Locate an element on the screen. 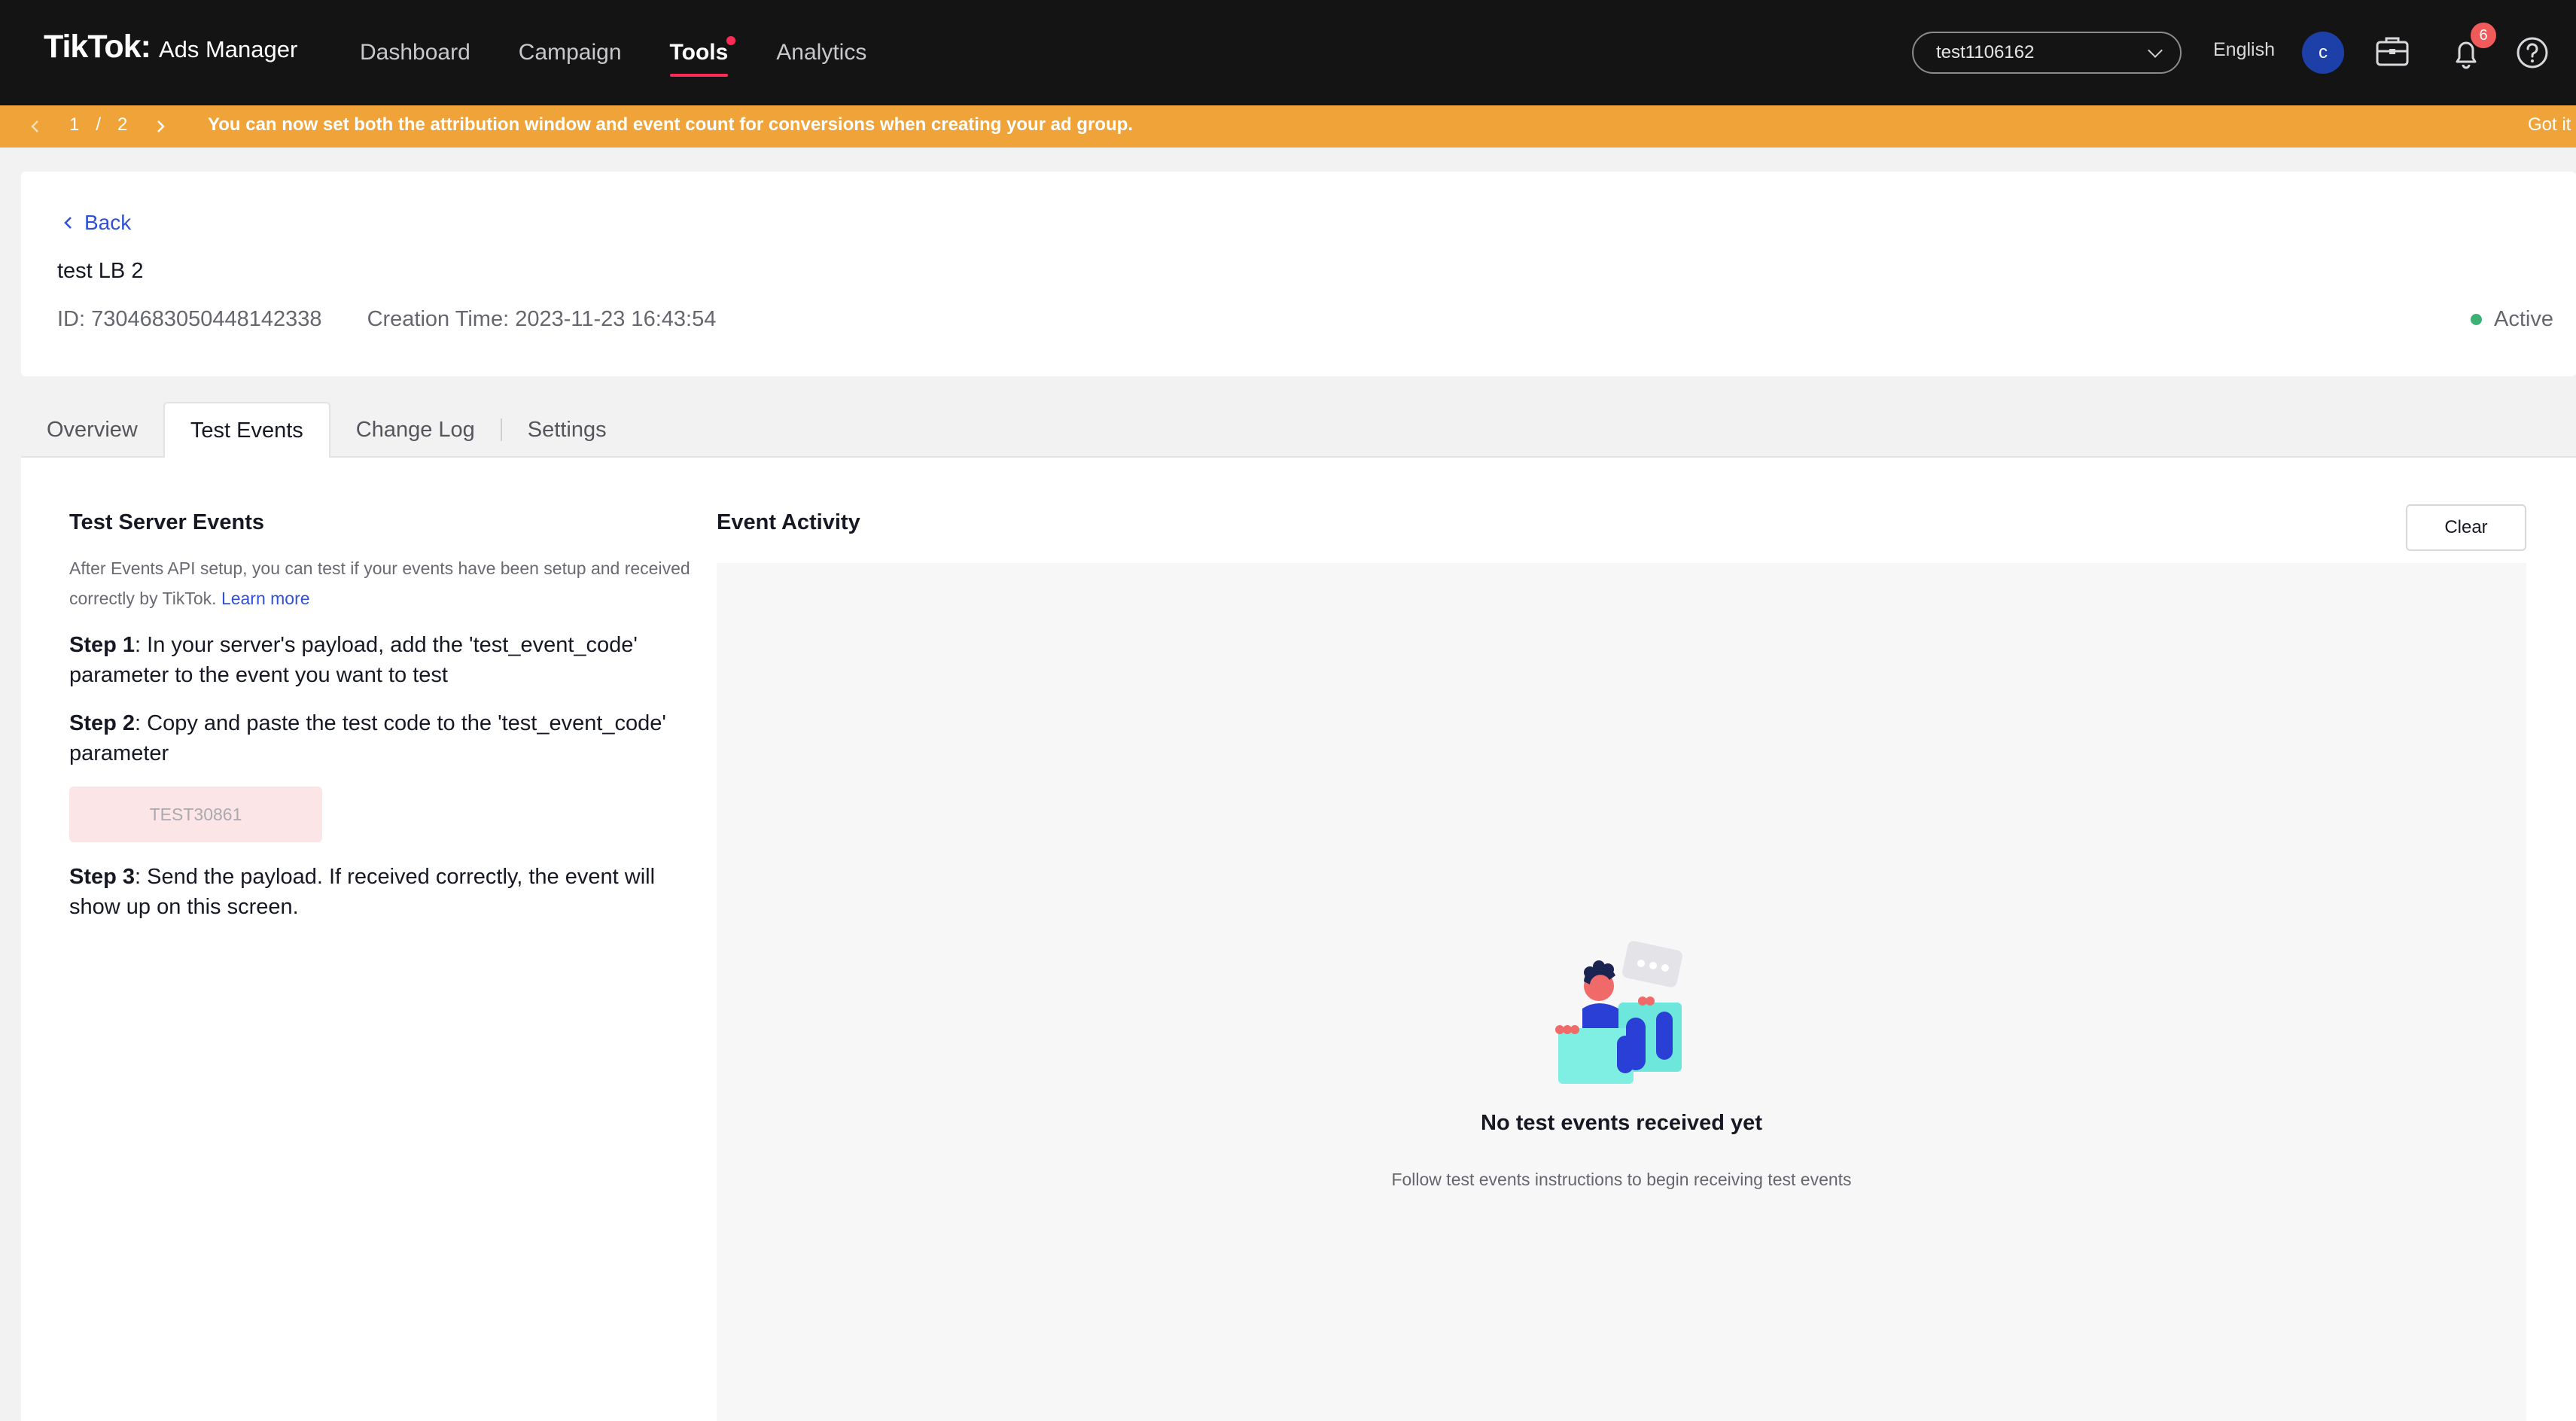 The image size is (2576, 1421). nav-analytics: Analytics is located at coordinates (821, 53).